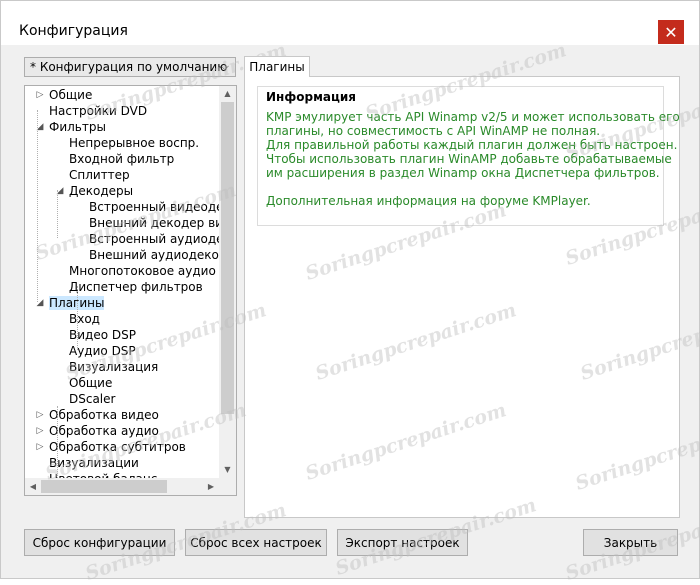  I want to click on tree-item-label: Настройки DVD, so click(98, 111).